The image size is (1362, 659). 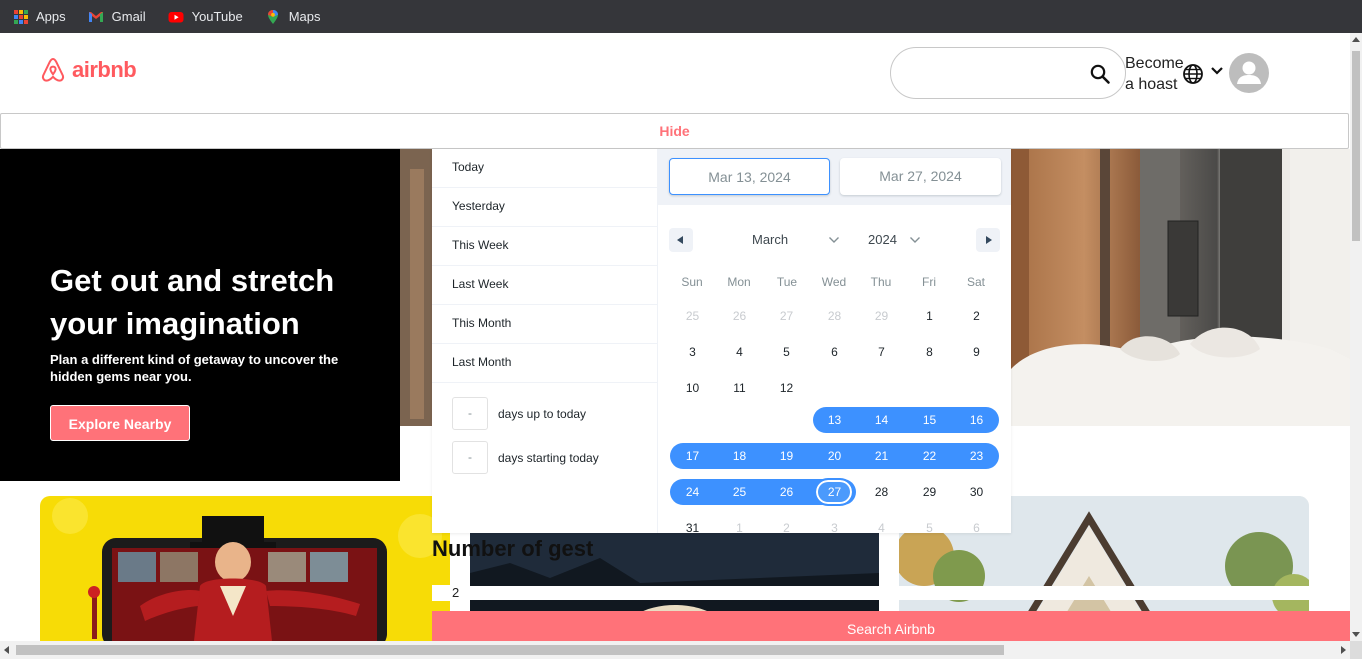 What do you see at coordinates (976, 352) in the screenshot?
I see `calendar-day: 9` at bounding box center [976, 352].